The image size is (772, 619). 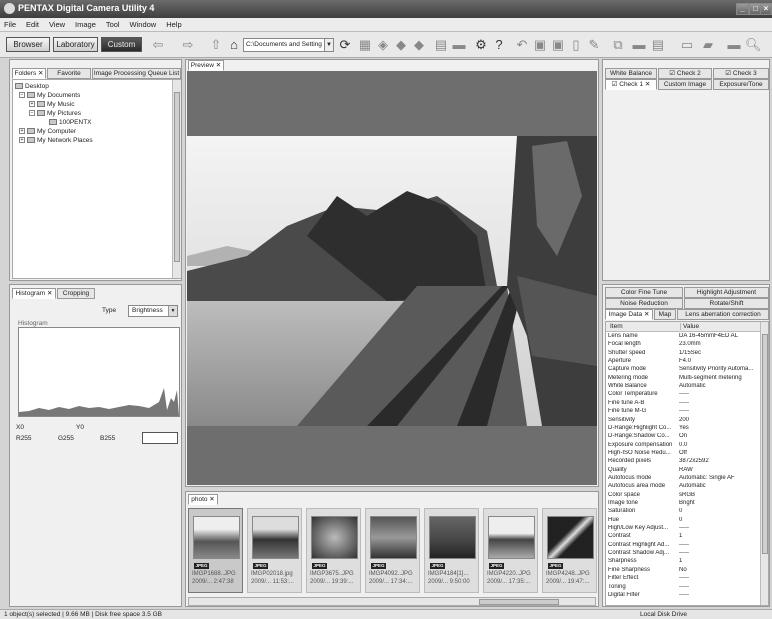 What do you see at coordinates (726, 303) in the screenshot?
I see `tab-rotate-shift: Rotate/Shift` at bounding box center [726, 303].